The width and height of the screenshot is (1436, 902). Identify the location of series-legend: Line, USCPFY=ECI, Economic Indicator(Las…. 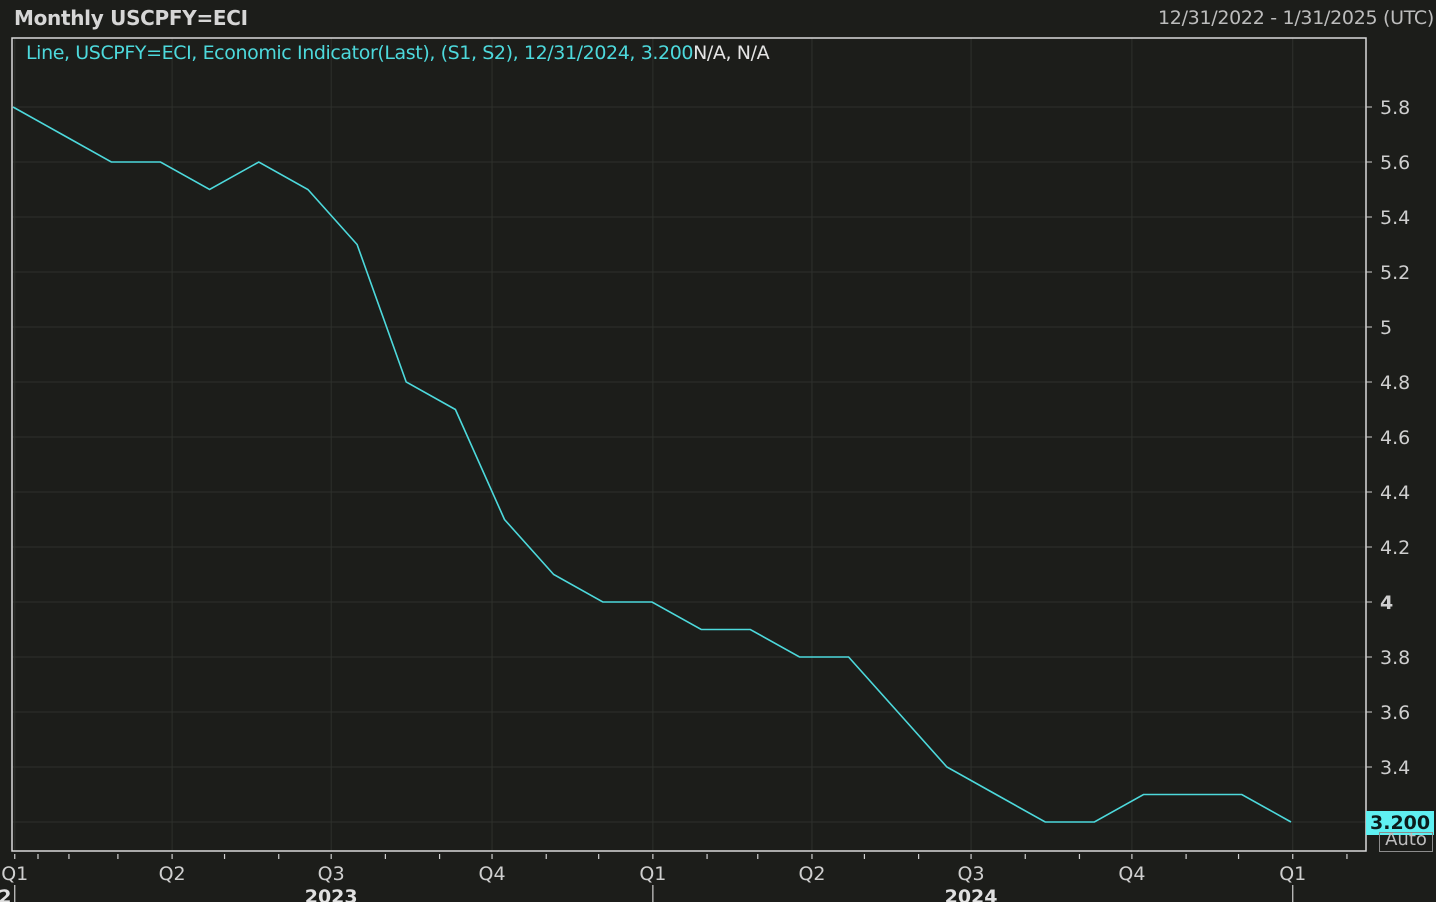
(398, 53).